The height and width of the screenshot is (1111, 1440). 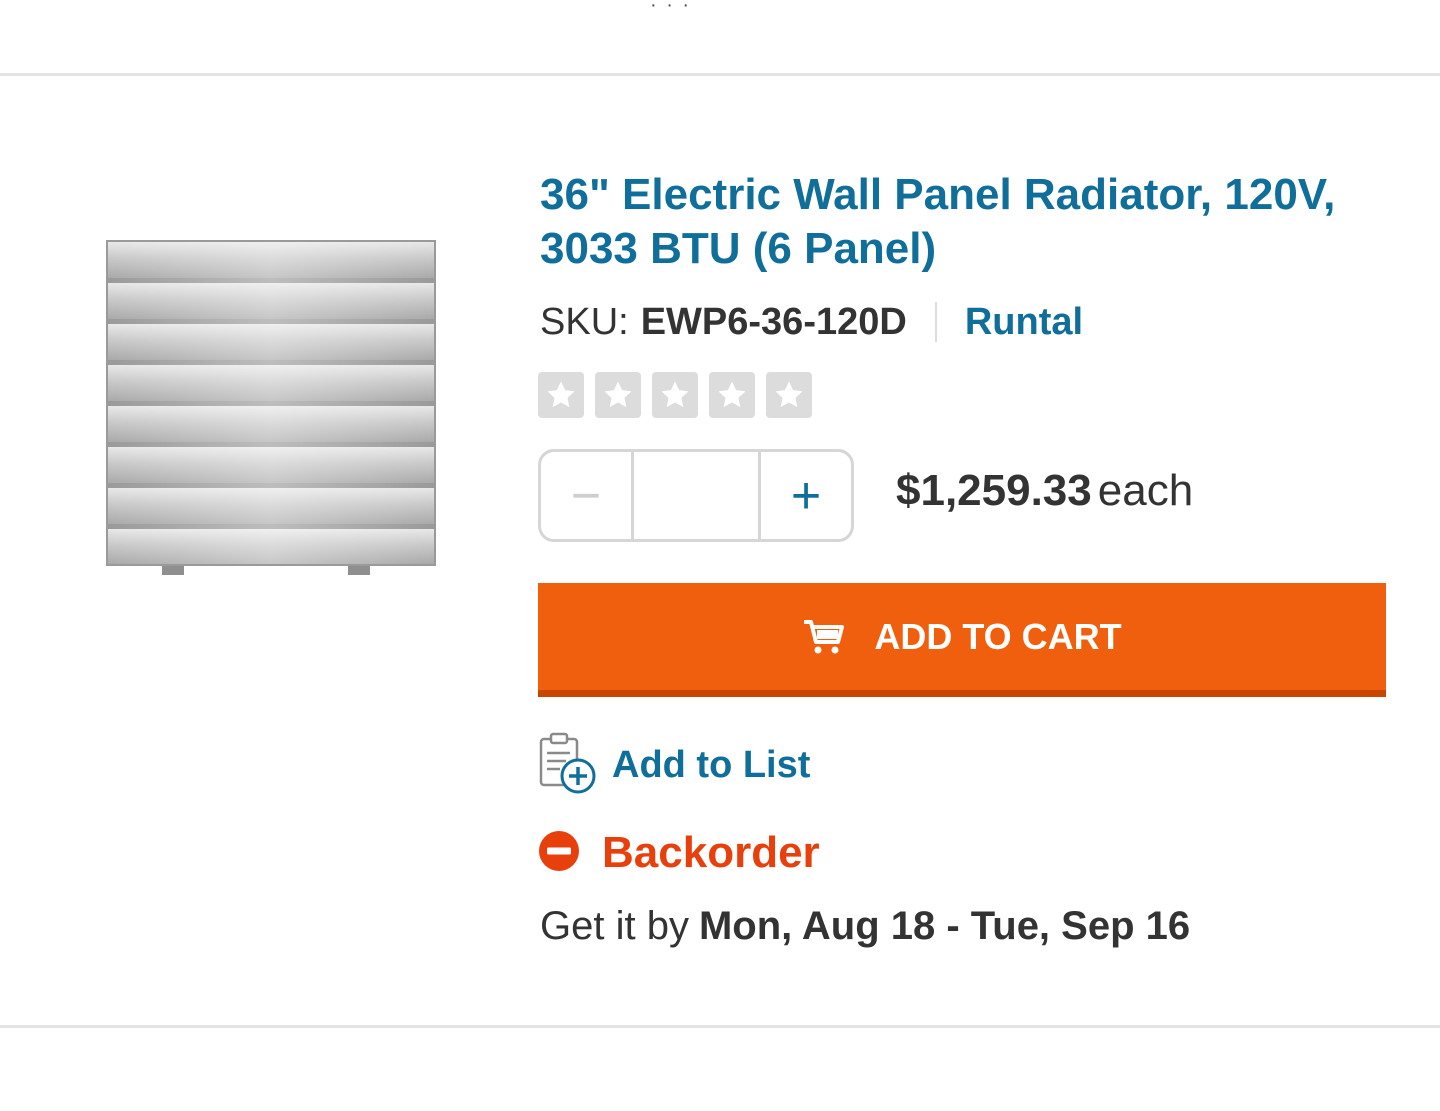 I want to click on rating-stars, so click(x=675, y=395).